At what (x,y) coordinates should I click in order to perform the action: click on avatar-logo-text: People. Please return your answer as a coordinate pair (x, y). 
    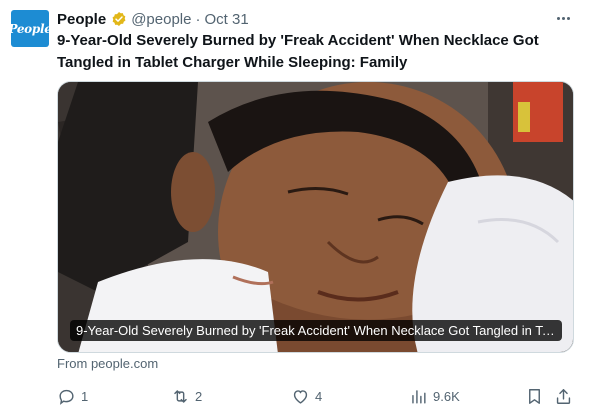
    Looking at the image, I should click on (30, 28).